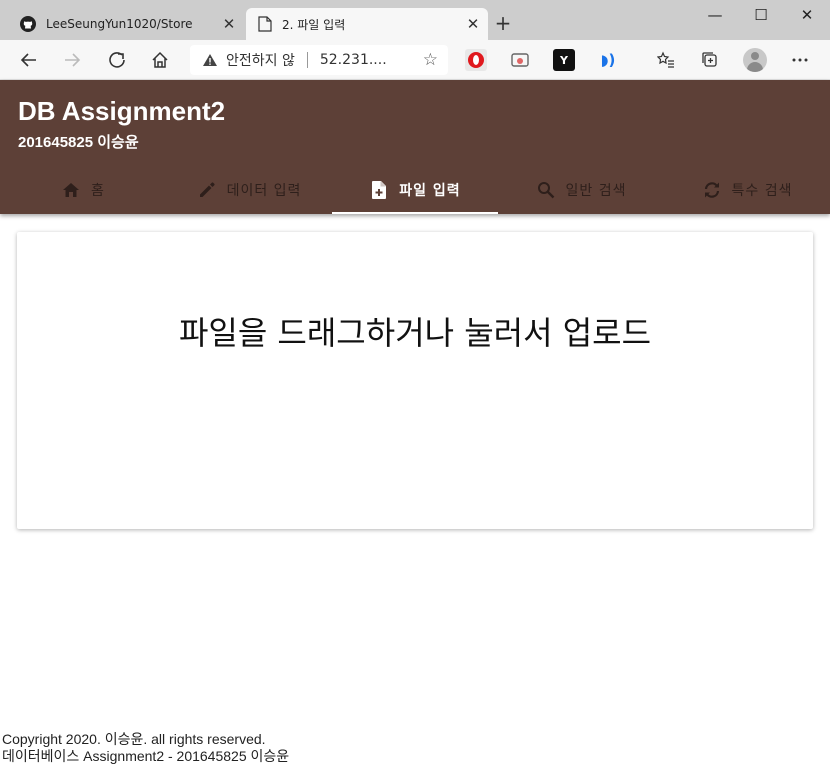 The width and height of the screenshot is (830, 766). I want to click on tab-special-search: 특수 검색, so click(747, 190).